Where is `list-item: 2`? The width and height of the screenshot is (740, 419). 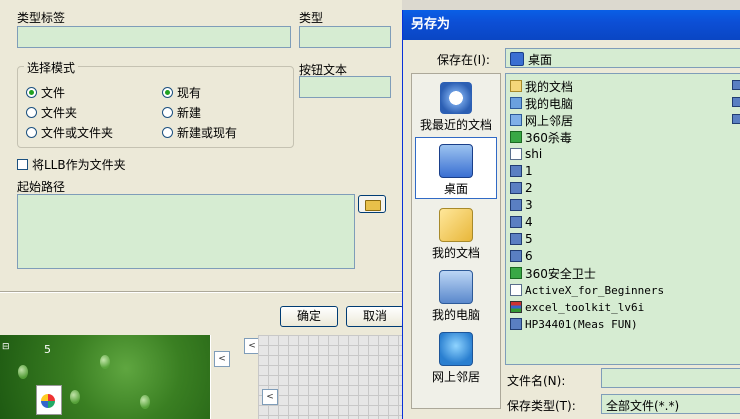
list-item: 2 is located at coordinates (521, 188).